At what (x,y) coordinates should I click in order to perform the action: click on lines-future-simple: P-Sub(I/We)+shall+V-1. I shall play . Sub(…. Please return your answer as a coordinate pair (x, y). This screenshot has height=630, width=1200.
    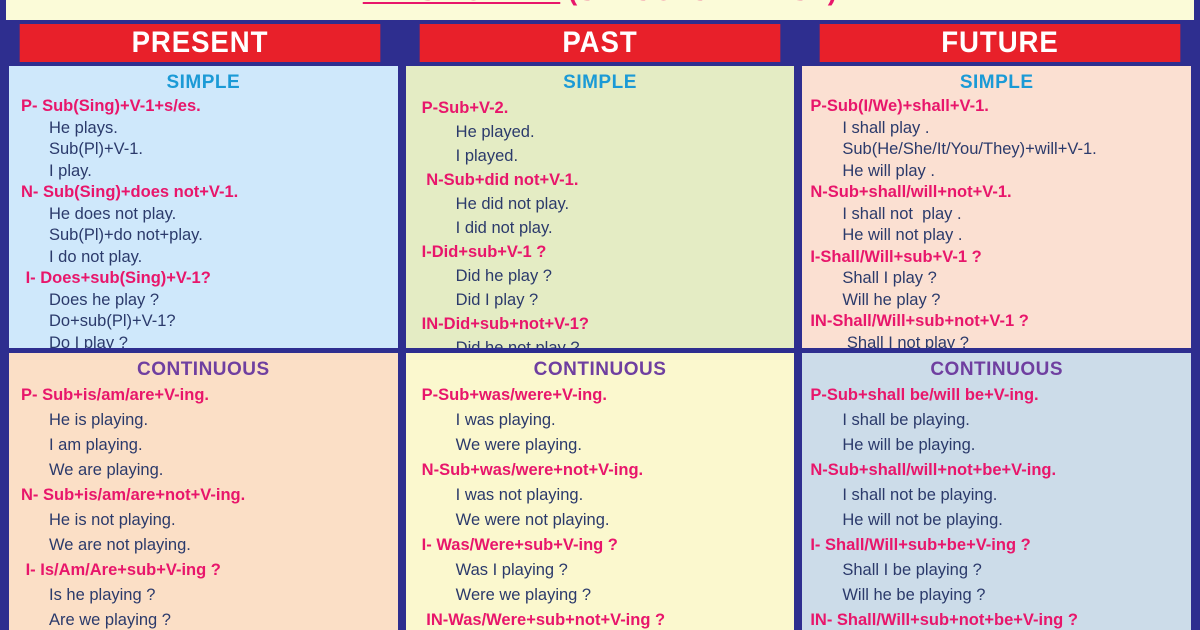
    Looking at the image, I should click on (996, 222).